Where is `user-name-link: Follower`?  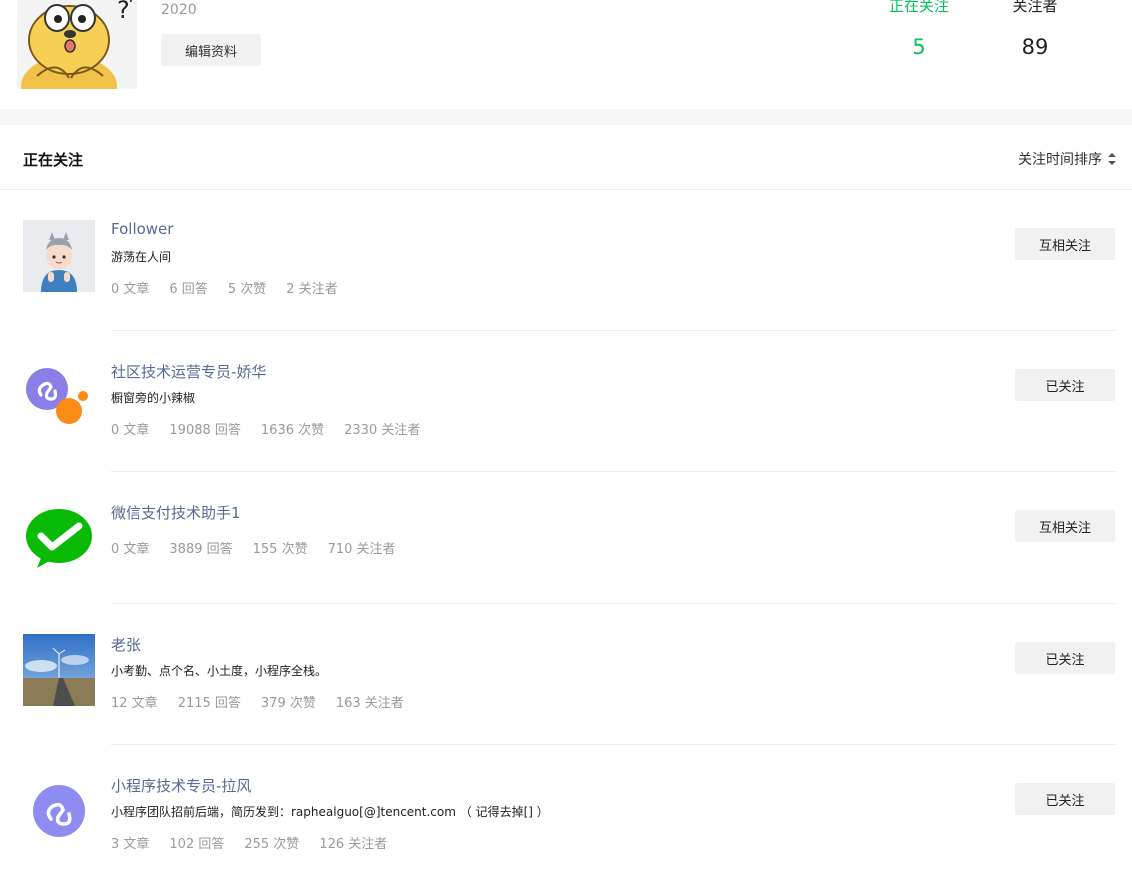
user-name-link: Follower is located at coordinates (142, 229).